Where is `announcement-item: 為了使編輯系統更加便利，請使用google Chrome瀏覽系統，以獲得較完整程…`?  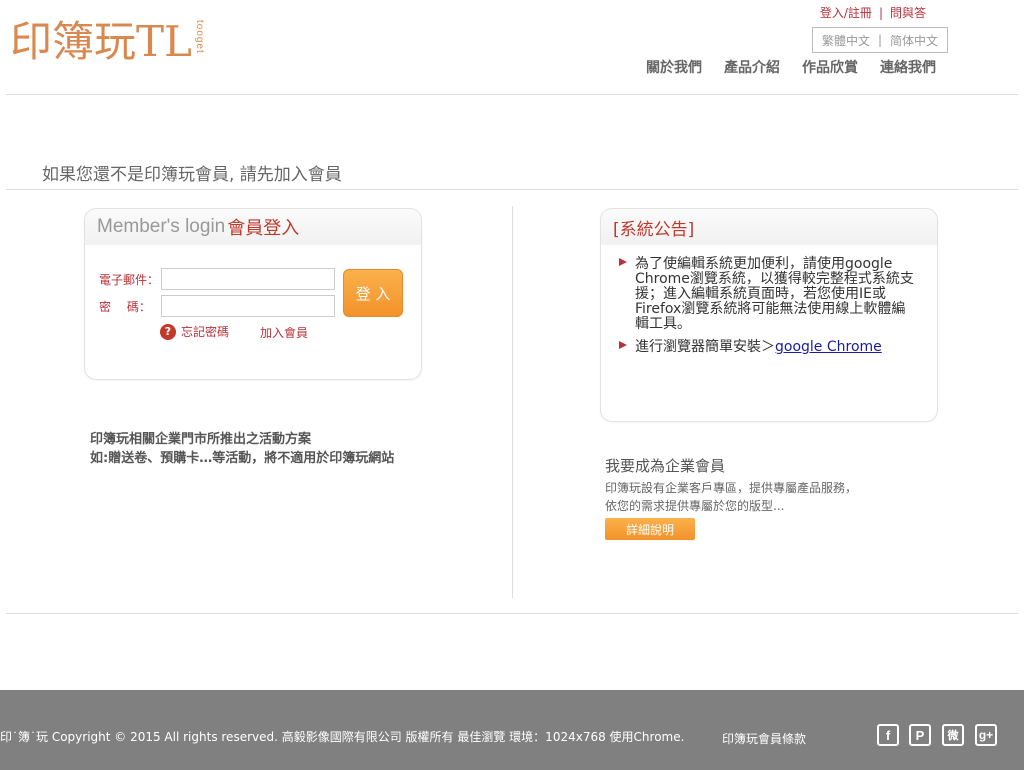
announcement-item: 為了使編輯系統更加便利，請使用google Chrome瀏覽系統，以獲得較完整程… is located at coordinates (769, 294).